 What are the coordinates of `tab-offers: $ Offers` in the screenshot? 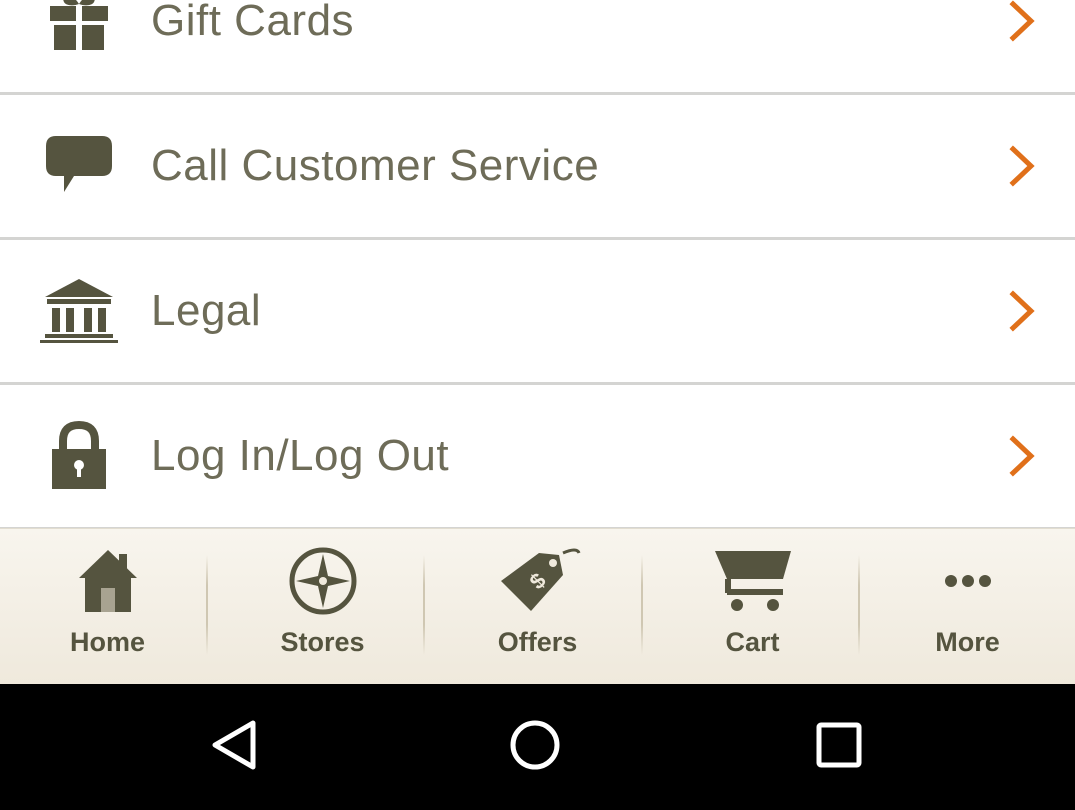 It's located at (537, 607).